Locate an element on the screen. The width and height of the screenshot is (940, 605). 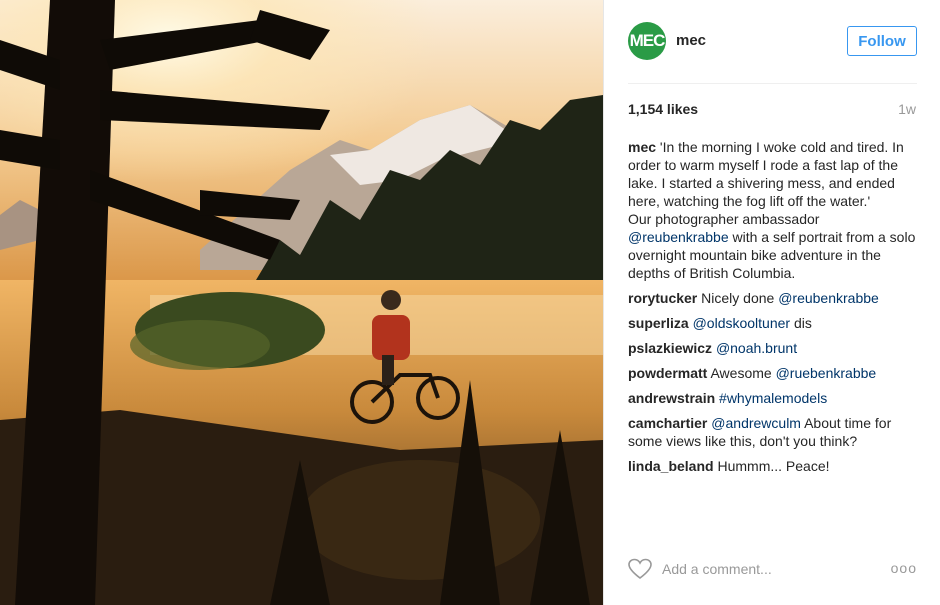
comment-mention: @oldskooltuner is located at coordinates (742, 323).